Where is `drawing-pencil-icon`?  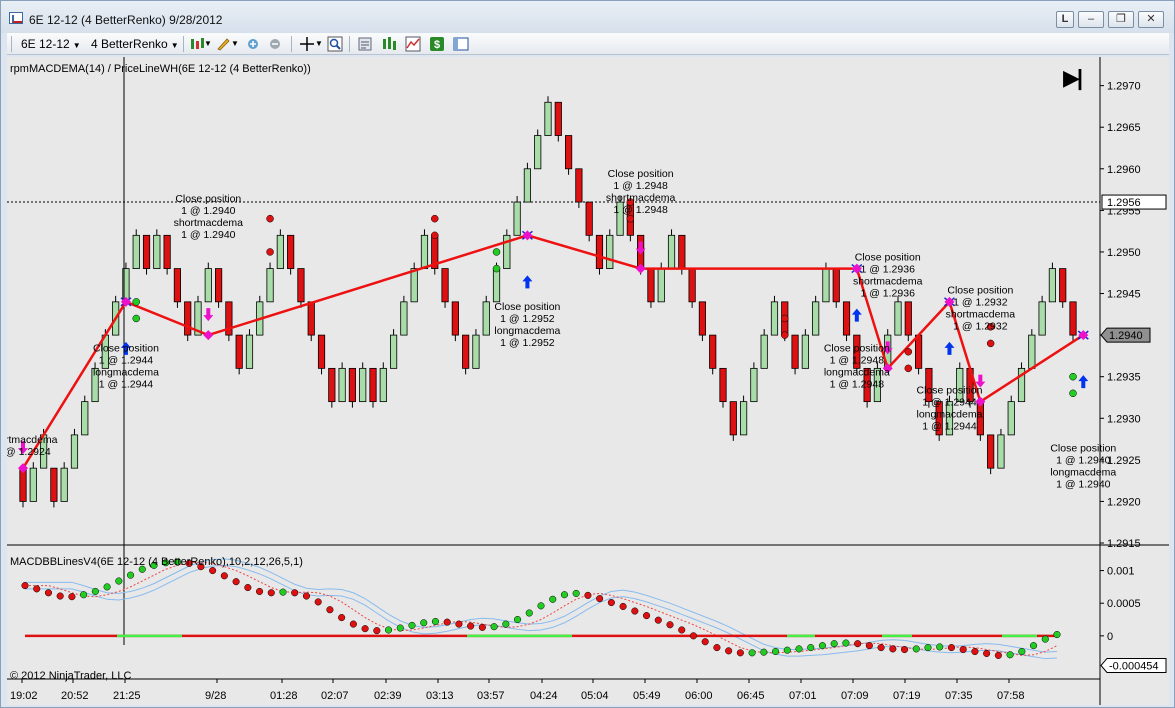 drawing-pencil-icon is located at coordinates (223, 44).